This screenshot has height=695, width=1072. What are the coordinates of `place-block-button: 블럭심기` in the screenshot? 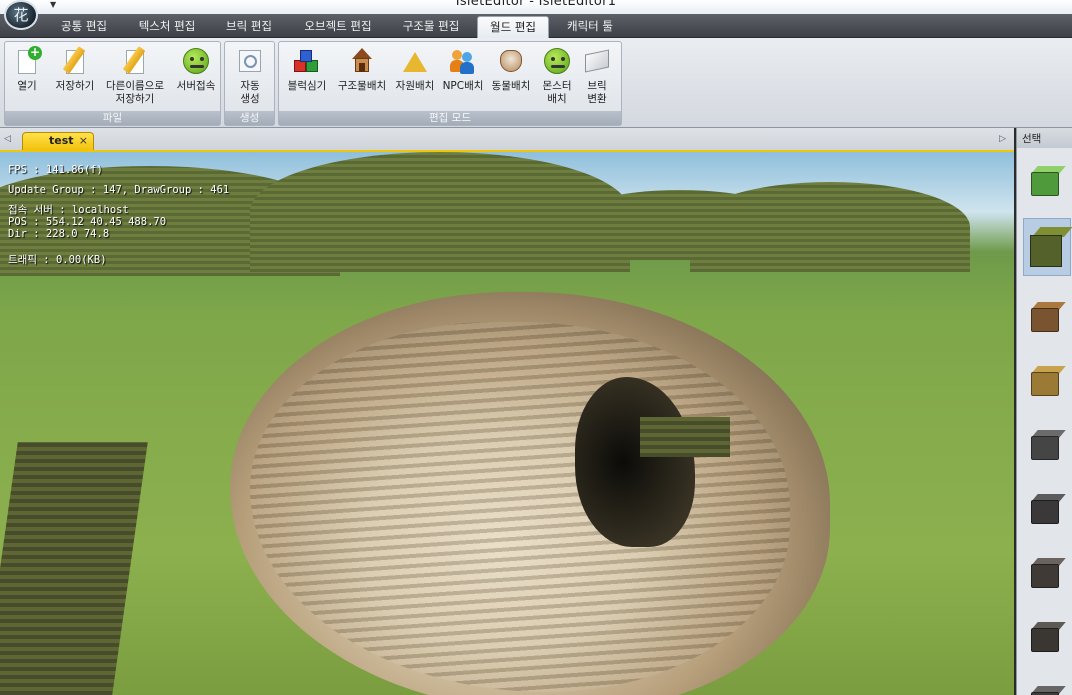 It's located at (307, 78).